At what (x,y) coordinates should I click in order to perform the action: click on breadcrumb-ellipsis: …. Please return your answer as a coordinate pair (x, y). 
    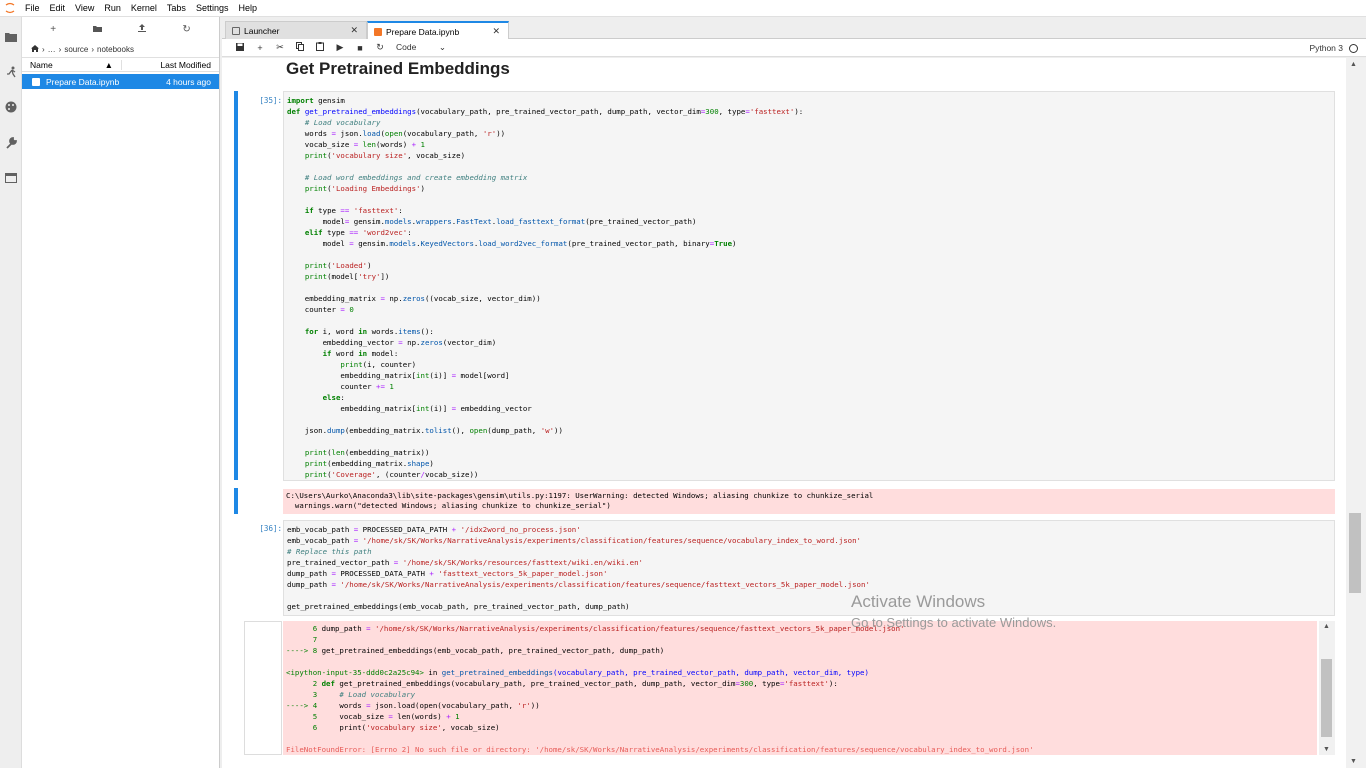
    Looking at the image, I should click on (52, 49).